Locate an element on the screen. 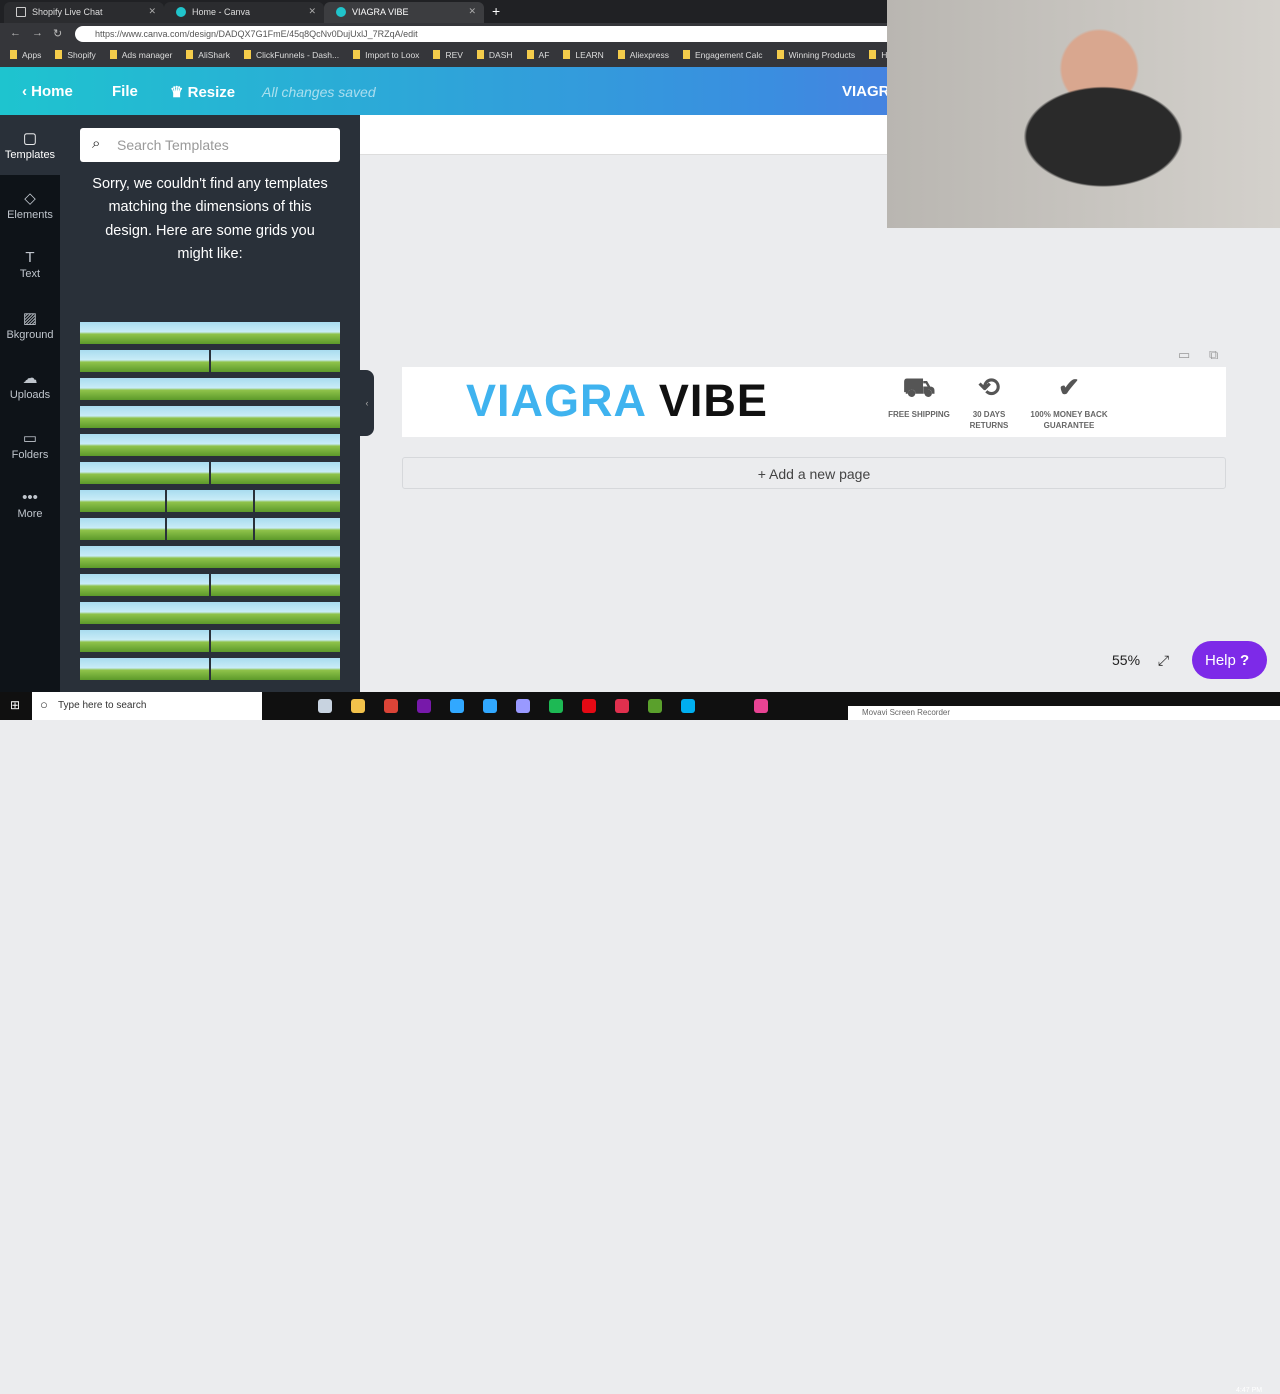 The height and width of the screenshot is (1394, 1280). returns-icon: ⟲ is located at coordinates (989, 387).